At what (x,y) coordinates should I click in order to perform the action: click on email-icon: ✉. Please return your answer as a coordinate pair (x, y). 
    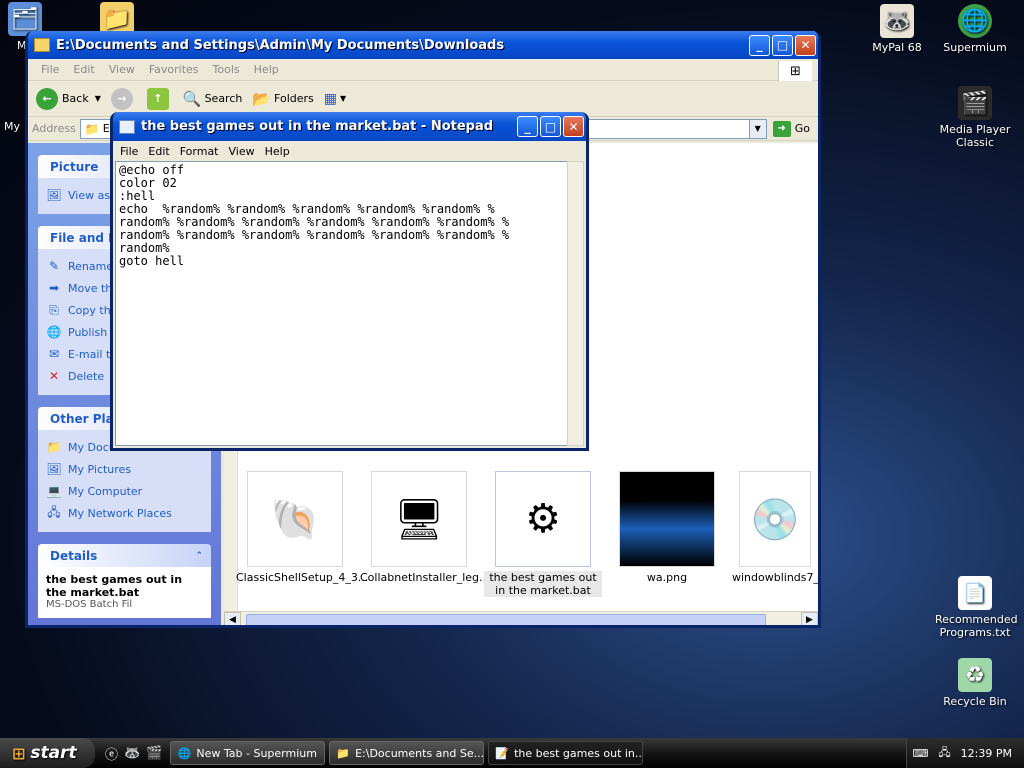
    Looking at the image, I should click on (54, 354).